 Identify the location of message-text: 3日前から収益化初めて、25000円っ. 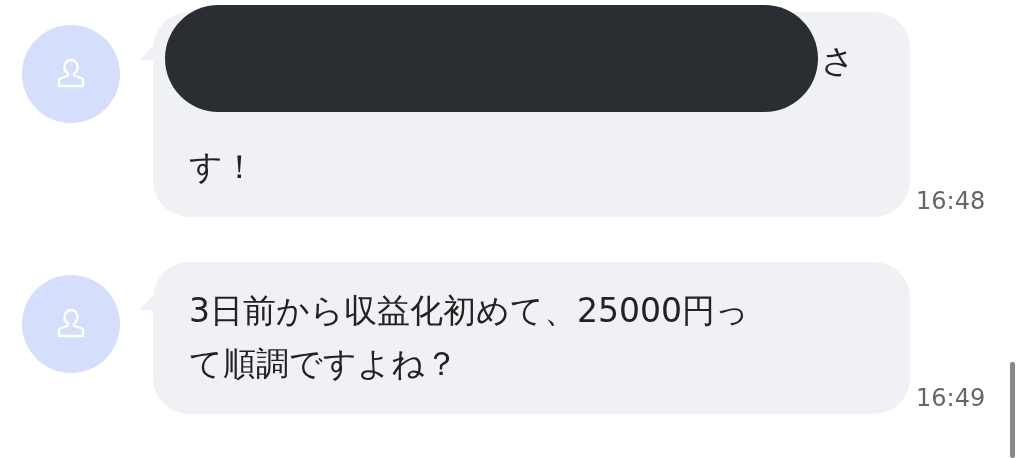
(469, 310).